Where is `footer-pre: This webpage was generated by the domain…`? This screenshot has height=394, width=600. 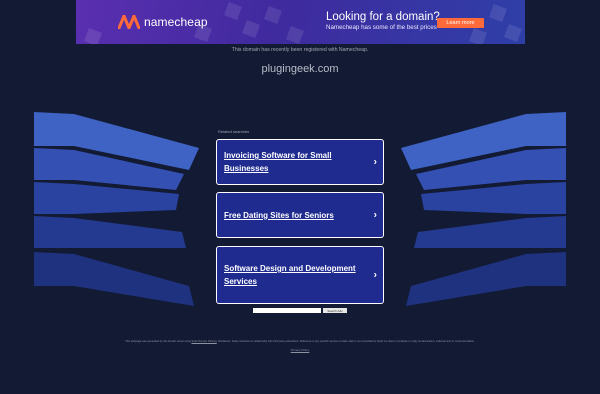 footer-pre: This webpage was generated by the domain… is located at coordinates (158, 341).